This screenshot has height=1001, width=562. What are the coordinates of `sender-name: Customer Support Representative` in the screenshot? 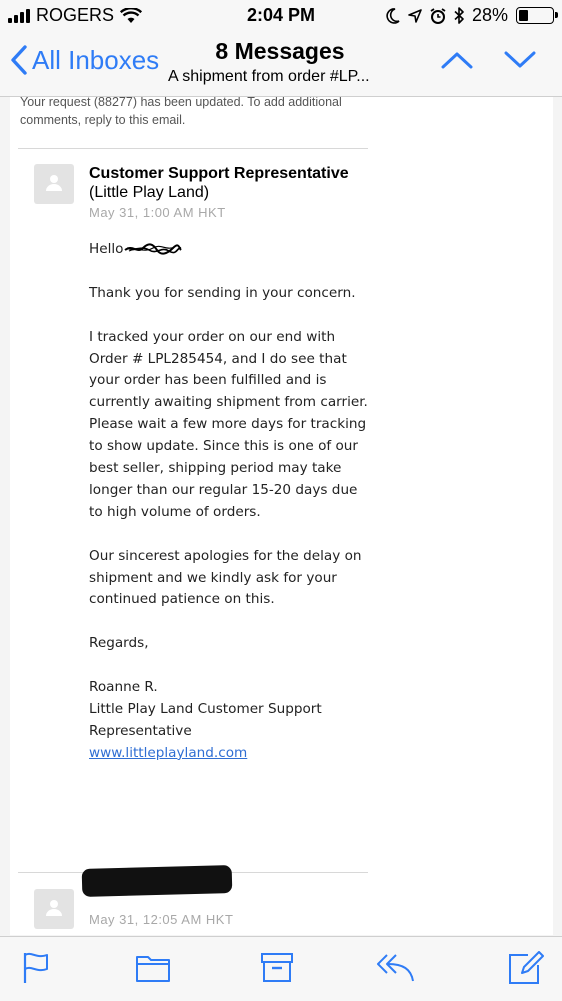 It's located at (219, 173).